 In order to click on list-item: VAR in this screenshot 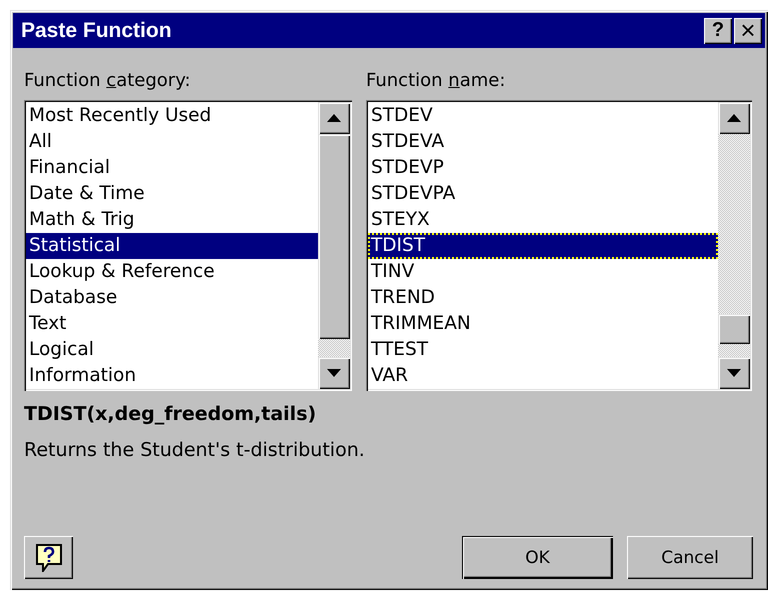, I will do `click(543, 376)`.